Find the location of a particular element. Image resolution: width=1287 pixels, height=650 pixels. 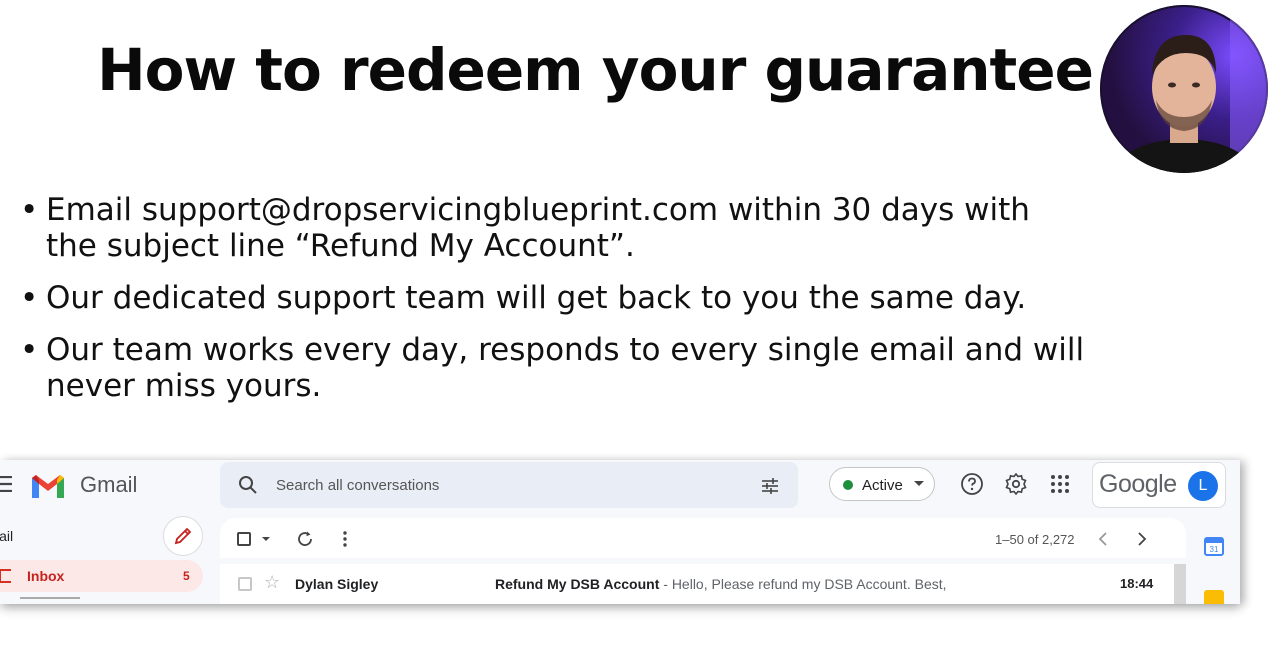

status-dot is located at coordinates (848, 485).